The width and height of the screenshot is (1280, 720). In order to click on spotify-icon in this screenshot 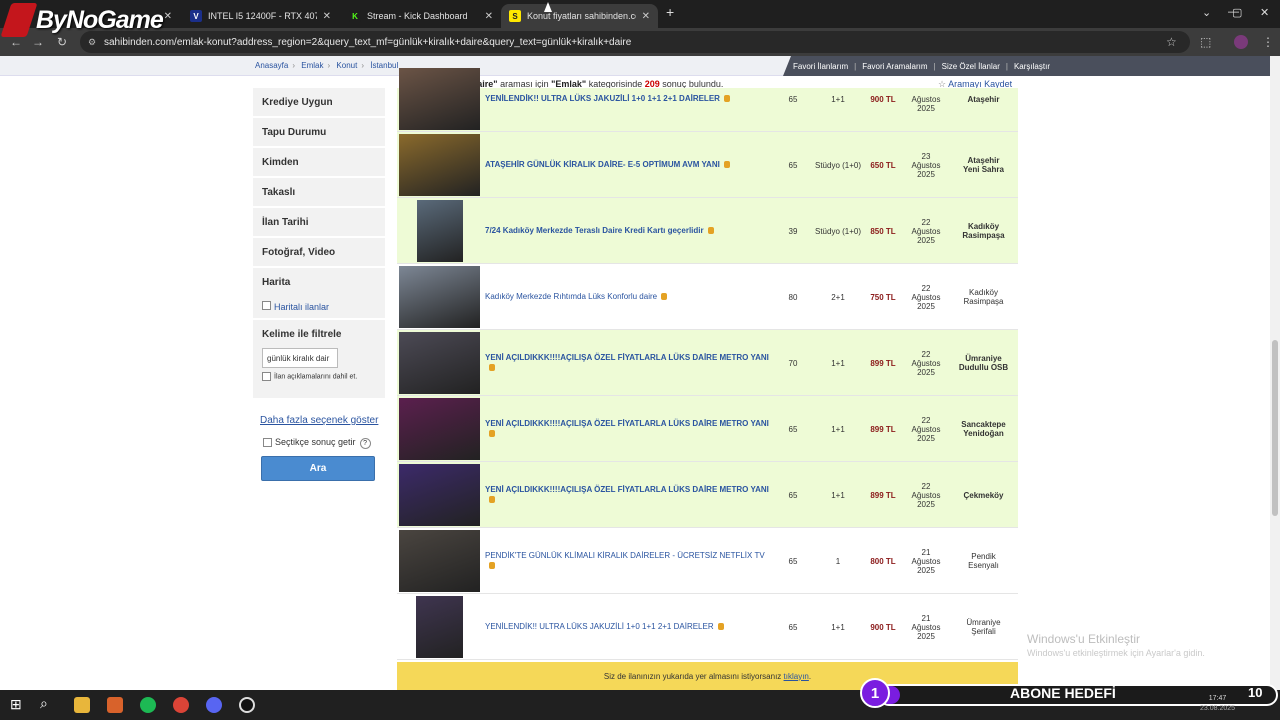, I will do `click(148, 705)`.